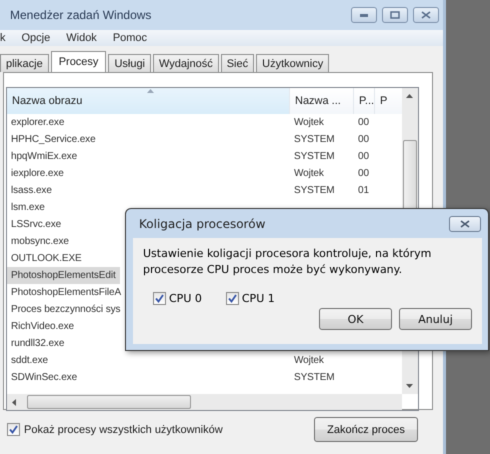  I want to click on table-cell-text: lsm.exe, so click(28, 207).